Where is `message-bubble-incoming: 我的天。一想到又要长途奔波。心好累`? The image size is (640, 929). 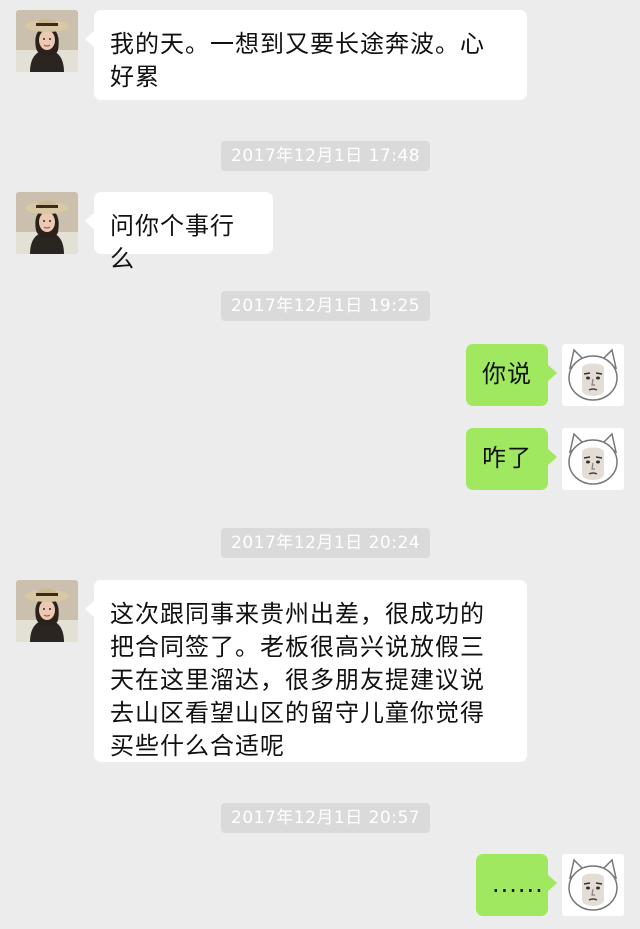
message-bubble-incoming: 我的天。一想到又要长途奔波。心好累 is located at coordinates (306, 55).